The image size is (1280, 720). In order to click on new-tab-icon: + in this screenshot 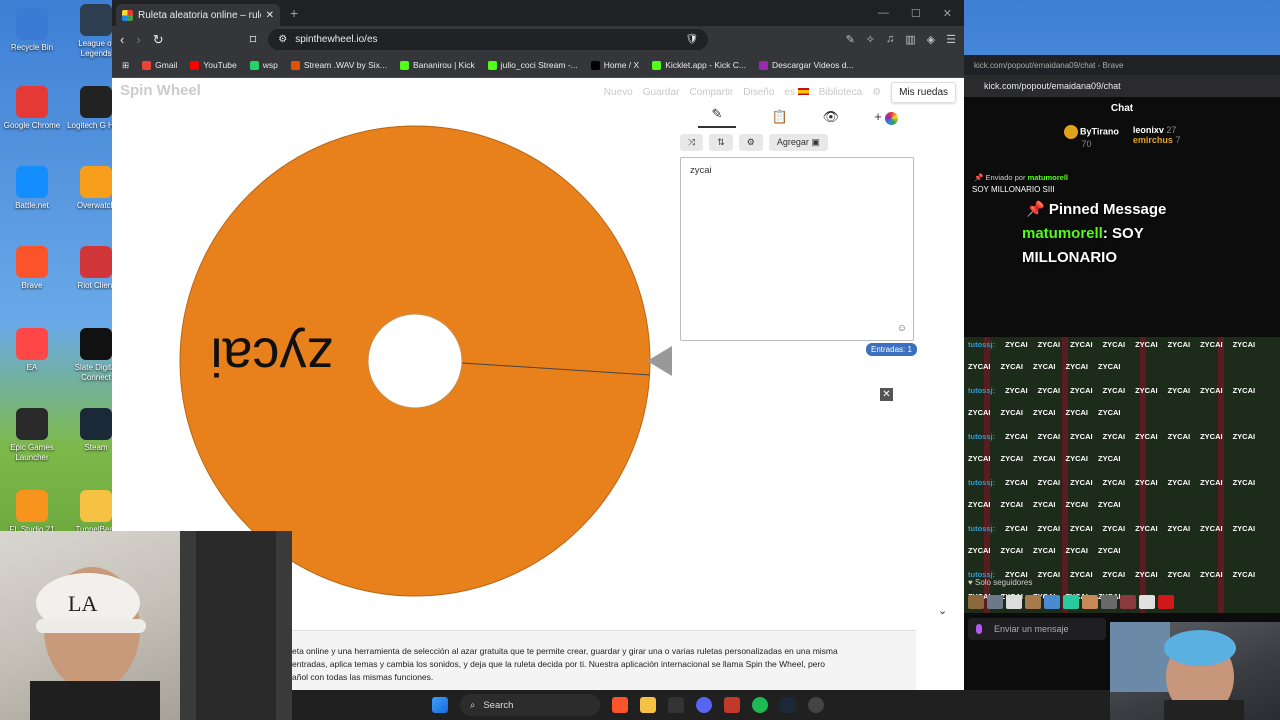, I will do `click(294, 13)`.